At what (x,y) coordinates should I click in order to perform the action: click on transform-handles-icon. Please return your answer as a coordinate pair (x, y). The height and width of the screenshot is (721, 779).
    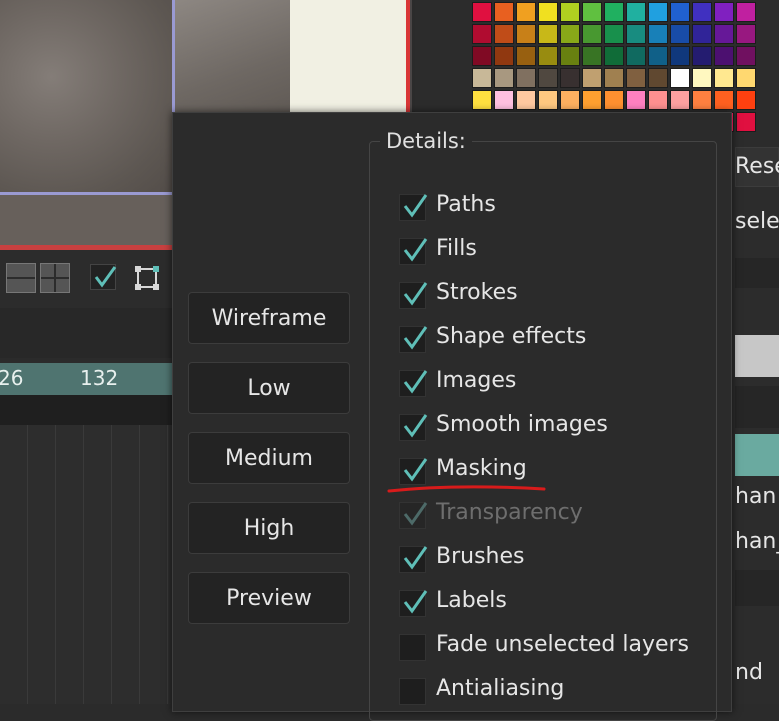
    Looking at the image, I should click on (147, 278).